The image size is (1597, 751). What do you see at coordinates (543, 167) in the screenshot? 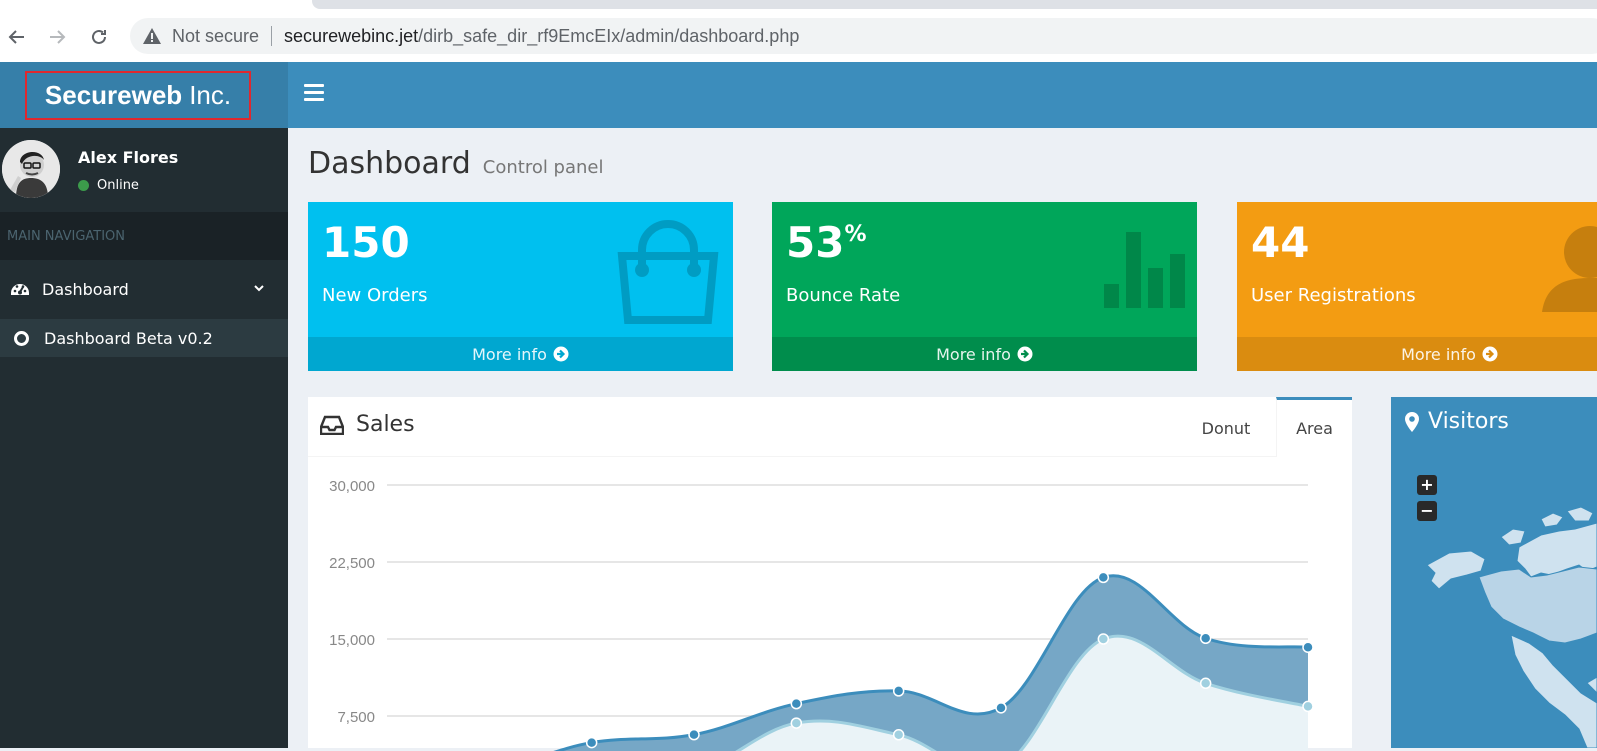
I see `page-subtitle: Control panel` at bounding box center [543, 167].